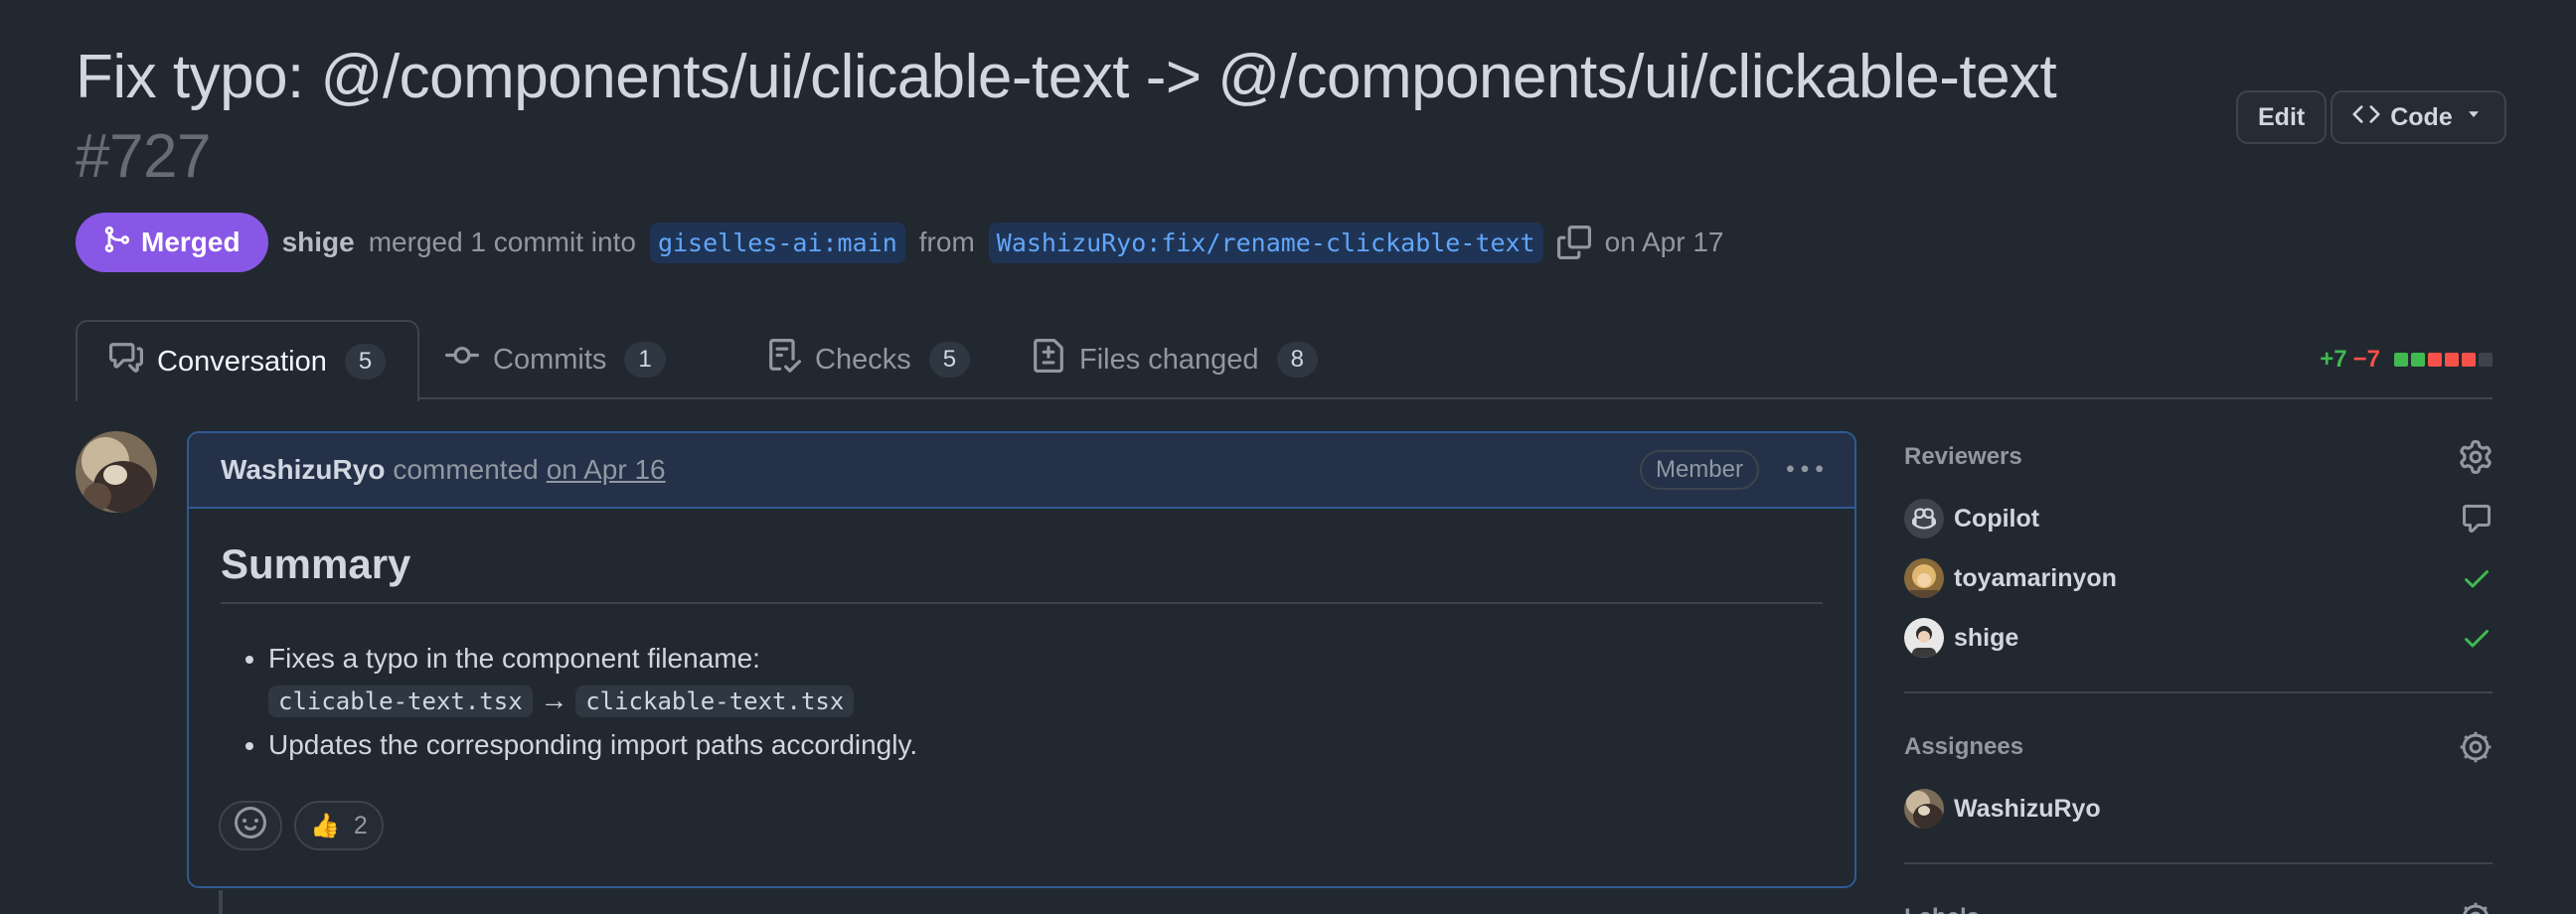  Describe the element at coordinates (466, 469) in the screenshot. I see `comment-action: commented` at that location.